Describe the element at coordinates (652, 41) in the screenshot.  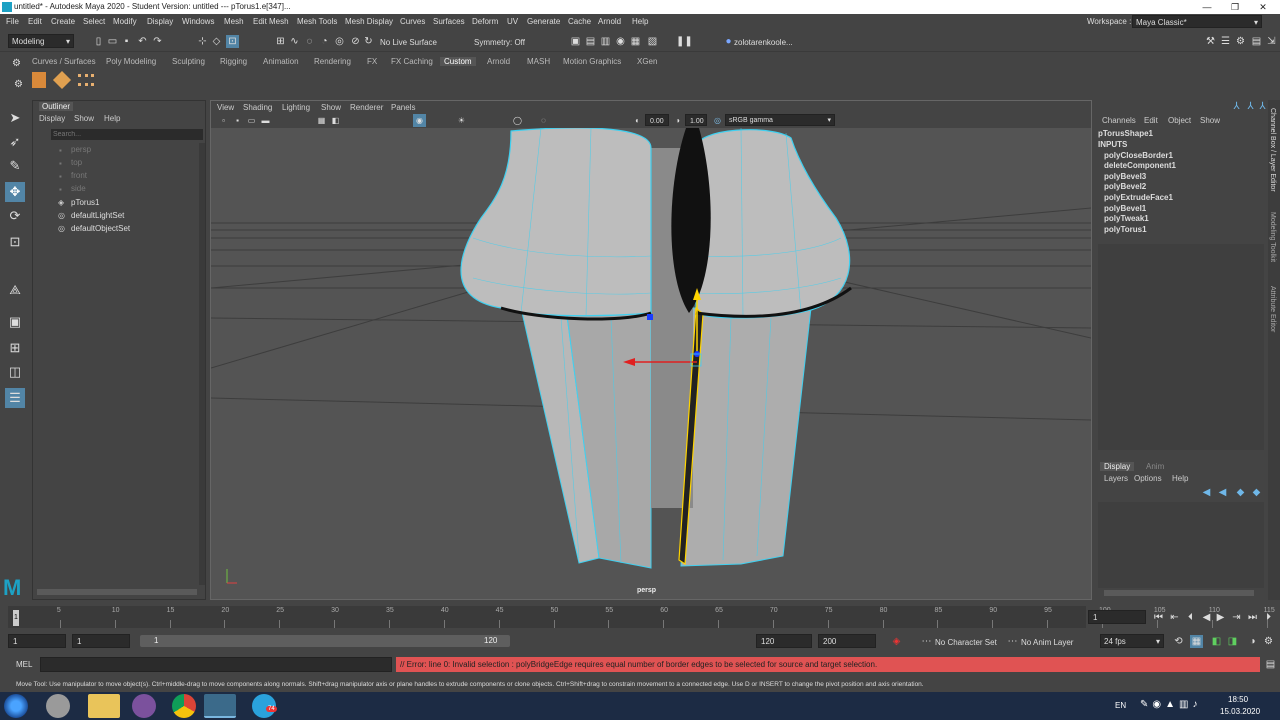
I see `arnold-render-icon: ▧` at that location.